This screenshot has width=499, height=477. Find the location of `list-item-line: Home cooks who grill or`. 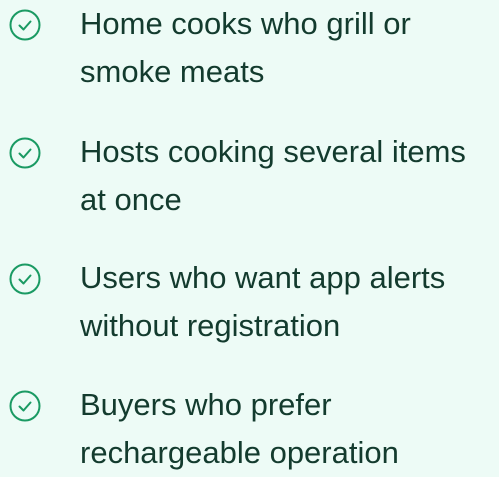

list-item-line: Home cooks who grill or is located at coordinates (245, 23).